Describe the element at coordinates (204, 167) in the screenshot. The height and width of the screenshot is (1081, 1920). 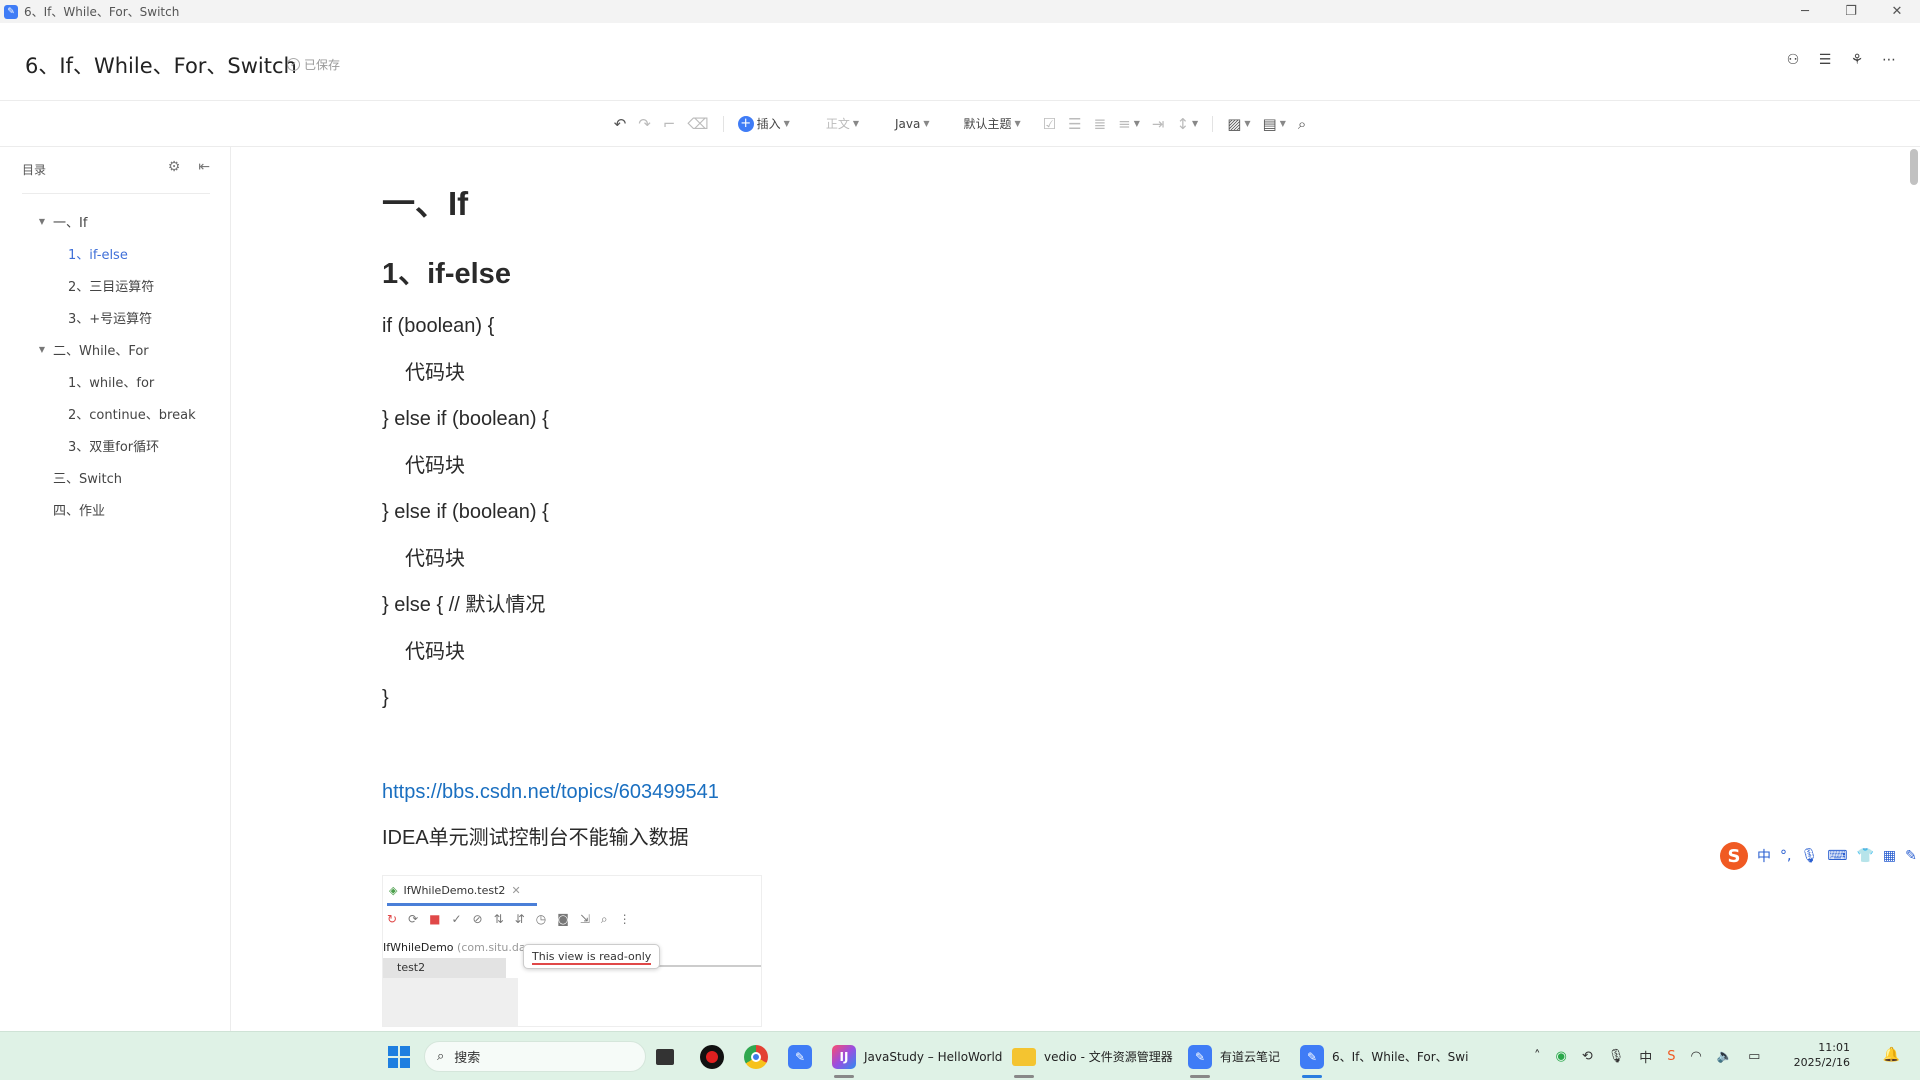
I see `collapse-sidebar-icon: ⇤` at that location.